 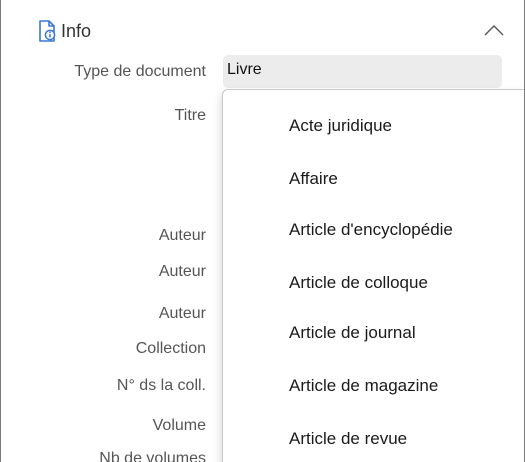 I want to click on dropdown-option-label: Acte juridique, so click(x=341, y=125).